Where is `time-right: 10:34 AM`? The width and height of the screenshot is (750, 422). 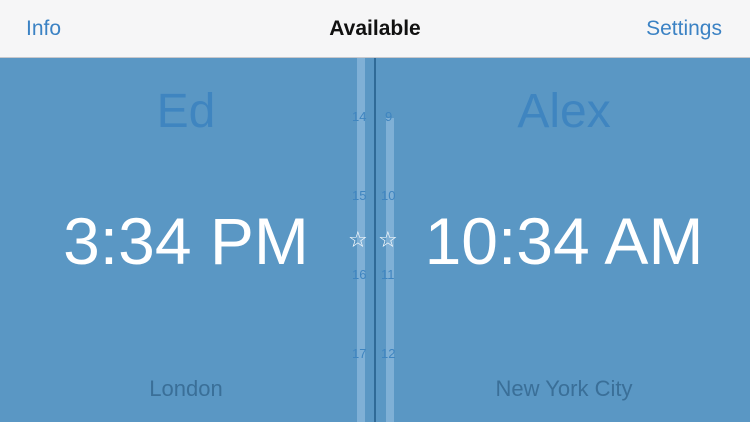
time-right: 10:34 AM is located at coordinates (564, 241).